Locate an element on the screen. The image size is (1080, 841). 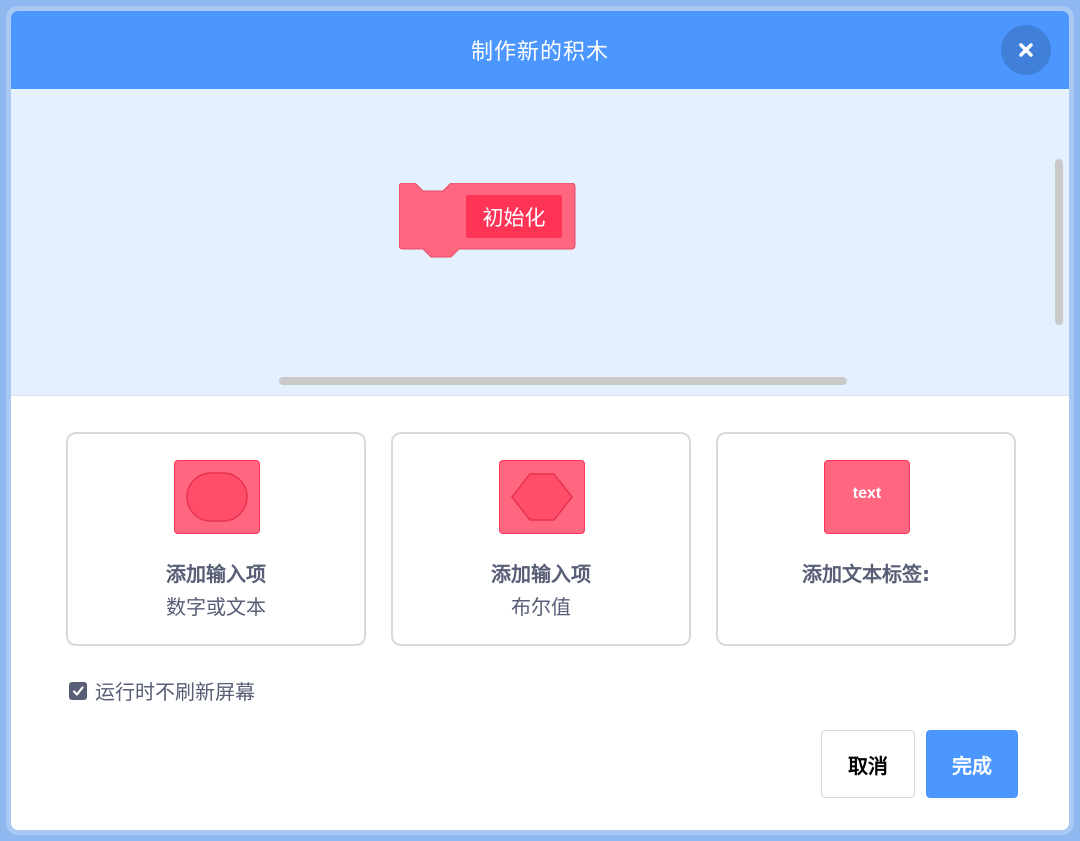
block-name-field: 初始化 is located at coordinates (514, 216).